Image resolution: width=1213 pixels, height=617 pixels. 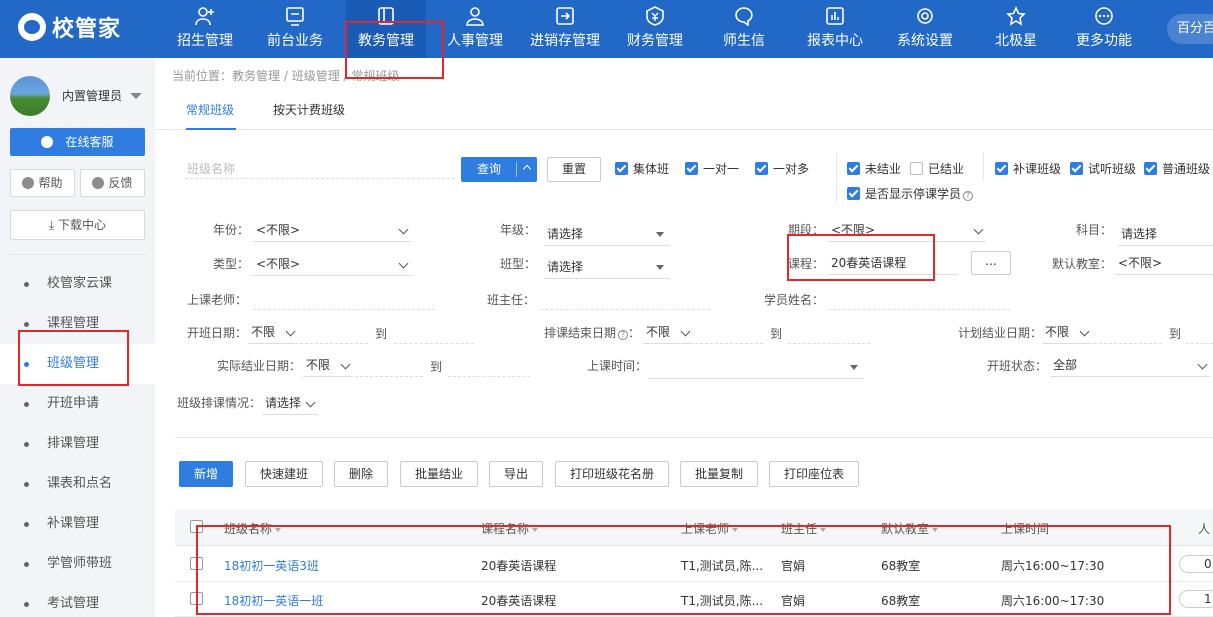 I want to click on reset-button: 重置, so click(x=574, y=169).